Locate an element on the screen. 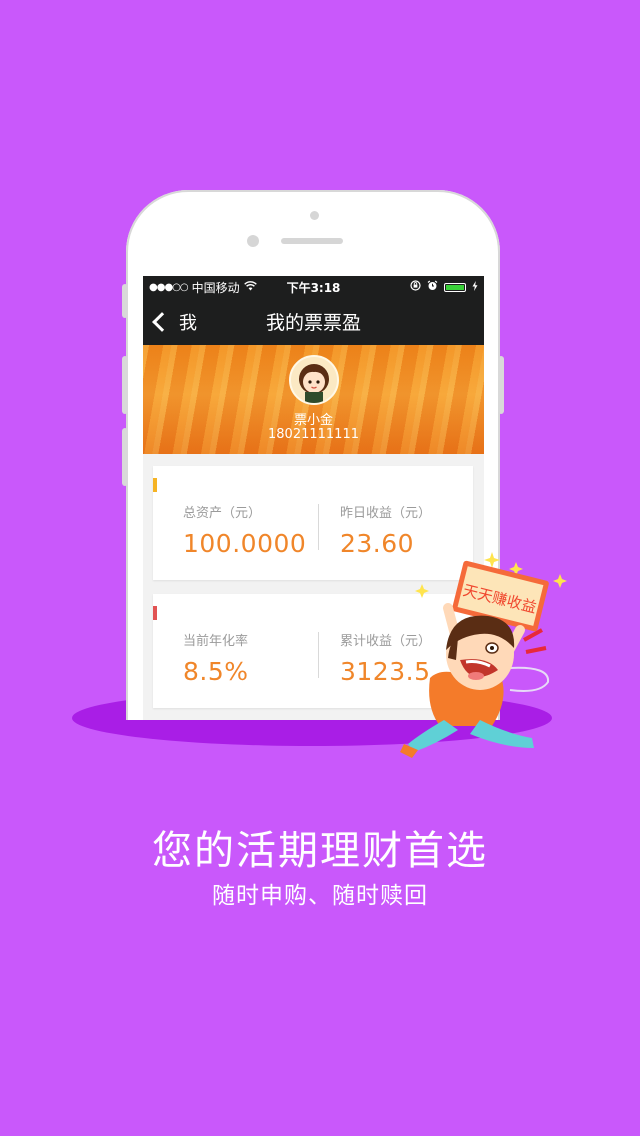 The image size is (640, 1136). profile-banner: 票小金 18021111111 is located at coordinates (313, 399).